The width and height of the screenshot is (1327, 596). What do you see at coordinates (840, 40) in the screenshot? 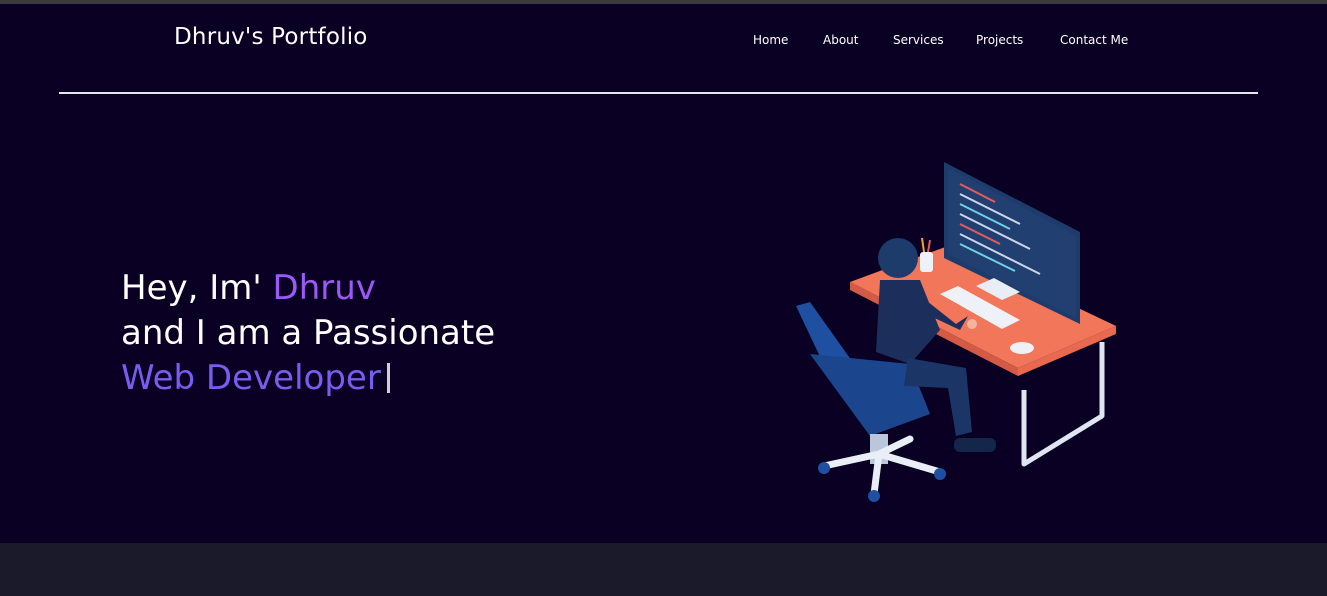
I see `nav-item-about: About` at bounding box center [840, 40].